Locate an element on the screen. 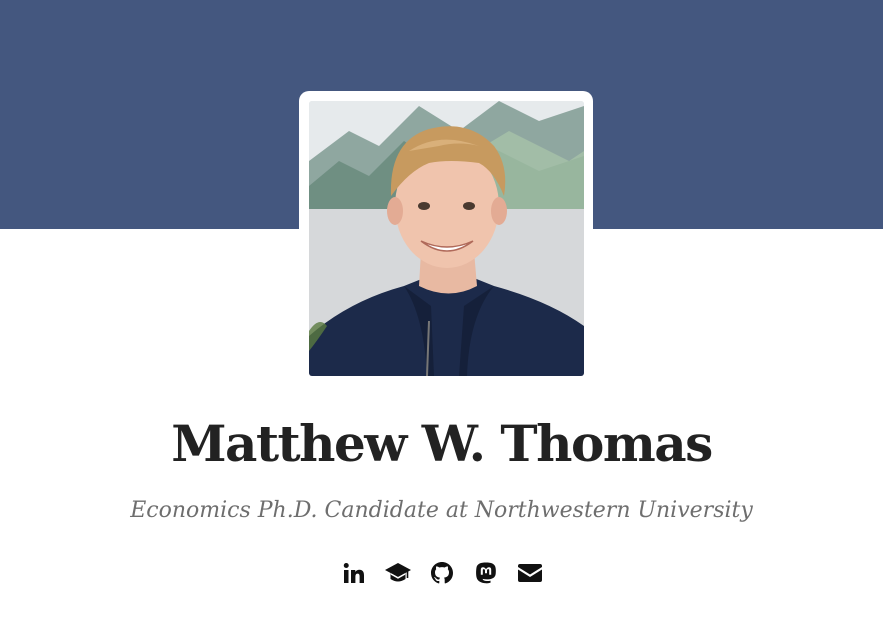 The image size is (883, 632). google-scholar-link is located at coordinates (397, 573).